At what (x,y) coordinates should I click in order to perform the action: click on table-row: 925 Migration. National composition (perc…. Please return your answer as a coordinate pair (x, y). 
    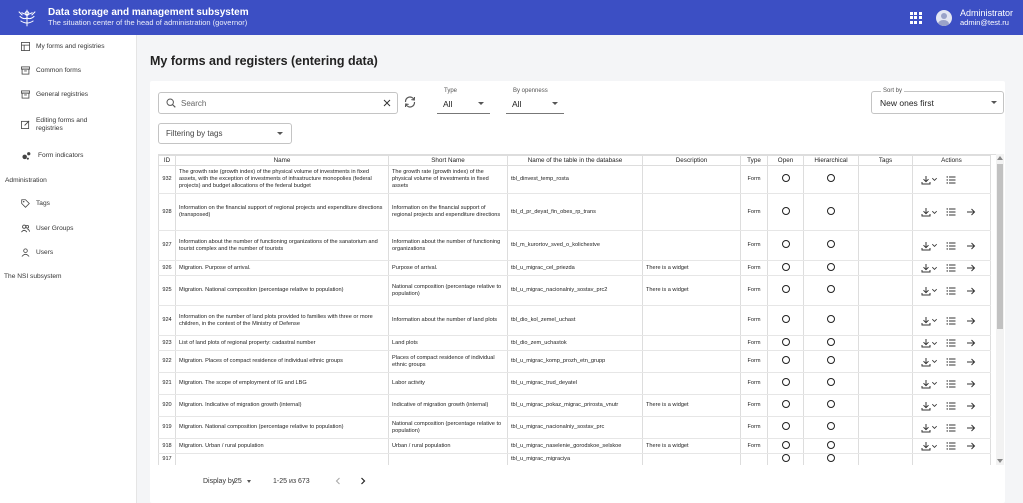
    Looking at the image, I should click on (574, 290).